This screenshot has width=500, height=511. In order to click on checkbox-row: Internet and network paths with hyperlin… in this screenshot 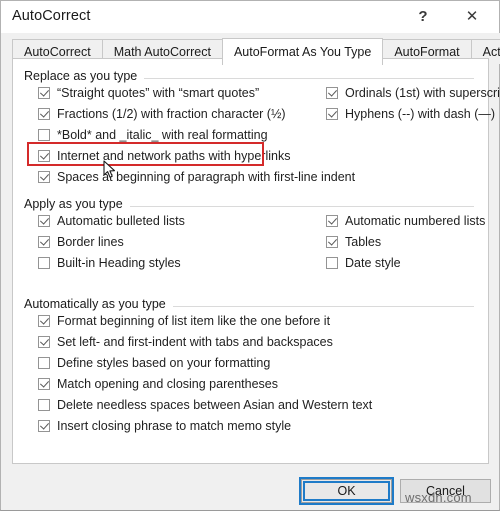, I will do `click(196, 156)`.